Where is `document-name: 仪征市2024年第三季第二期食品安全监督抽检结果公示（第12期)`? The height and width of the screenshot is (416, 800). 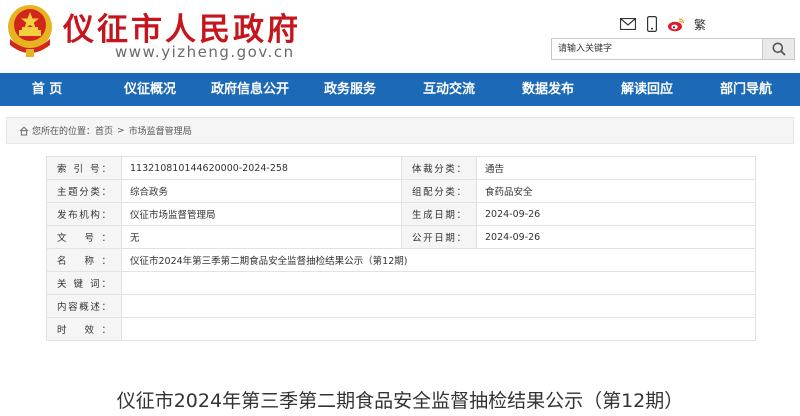 document-name: 仪征市2024年第三季第二期食品安全监督抽检结果公示（第12期) is located at coordinates (438, 260).